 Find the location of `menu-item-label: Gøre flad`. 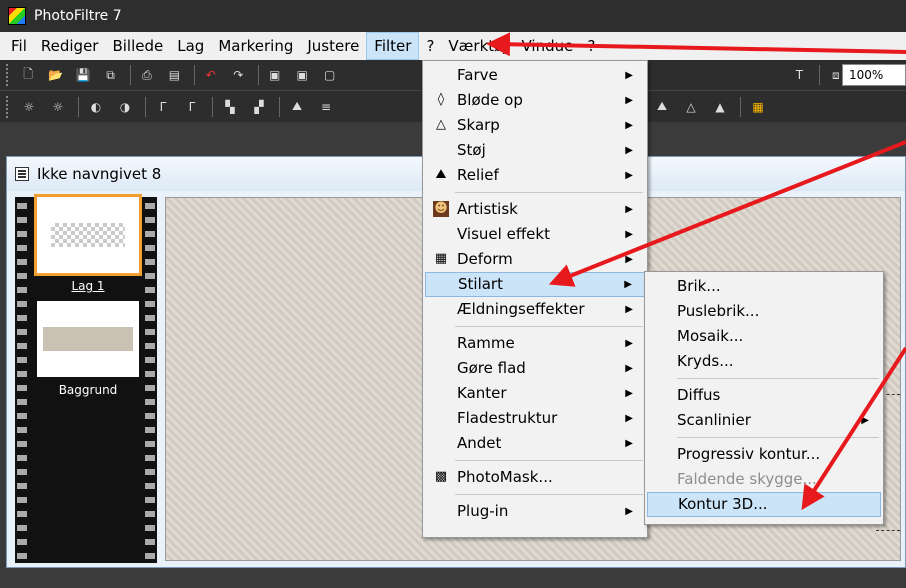

menu-item-label: Gøre flad is located at coordinates (491, 368).